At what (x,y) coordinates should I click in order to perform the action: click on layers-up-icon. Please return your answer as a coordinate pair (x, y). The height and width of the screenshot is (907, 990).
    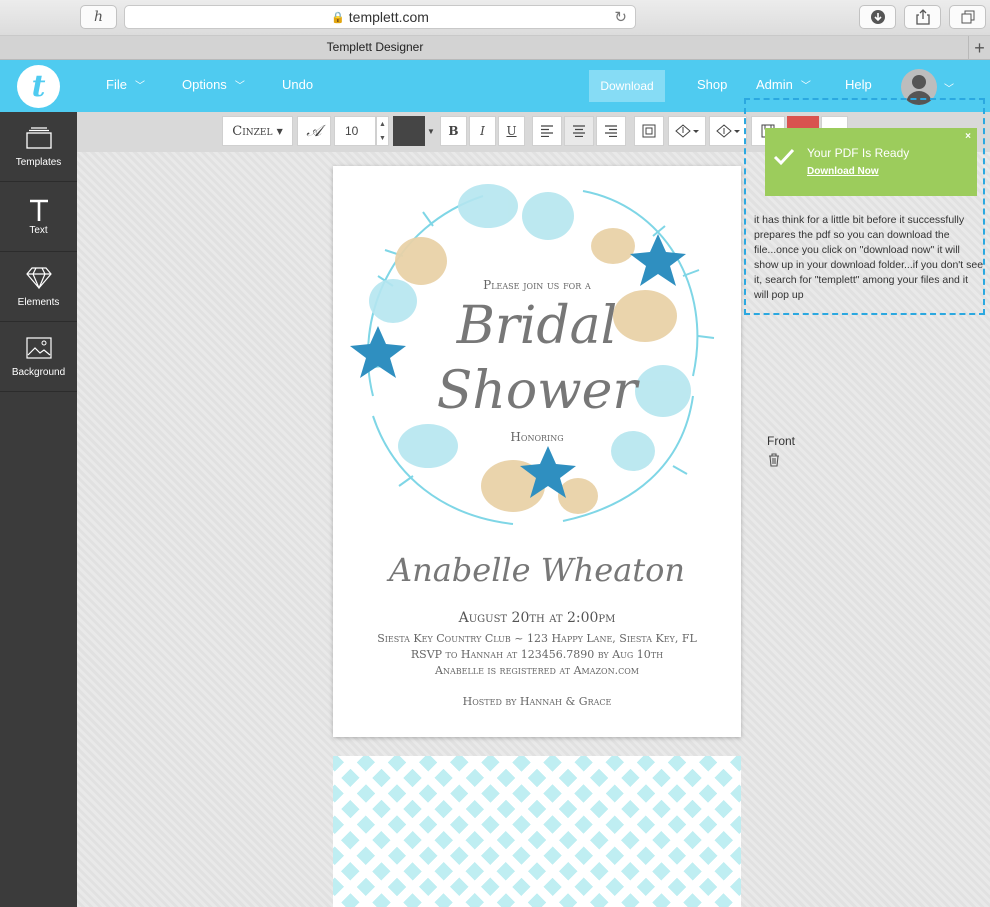
    Looking at the image, I should click on (687, 131).